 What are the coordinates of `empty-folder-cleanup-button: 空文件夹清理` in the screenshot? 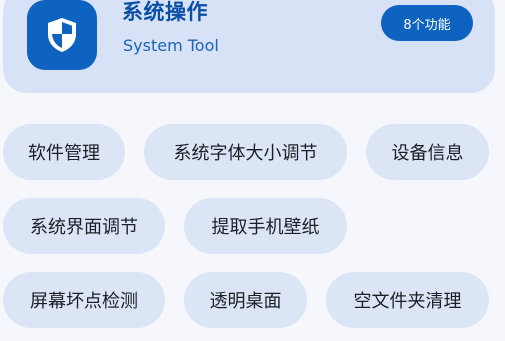 It's located at (407, 300).